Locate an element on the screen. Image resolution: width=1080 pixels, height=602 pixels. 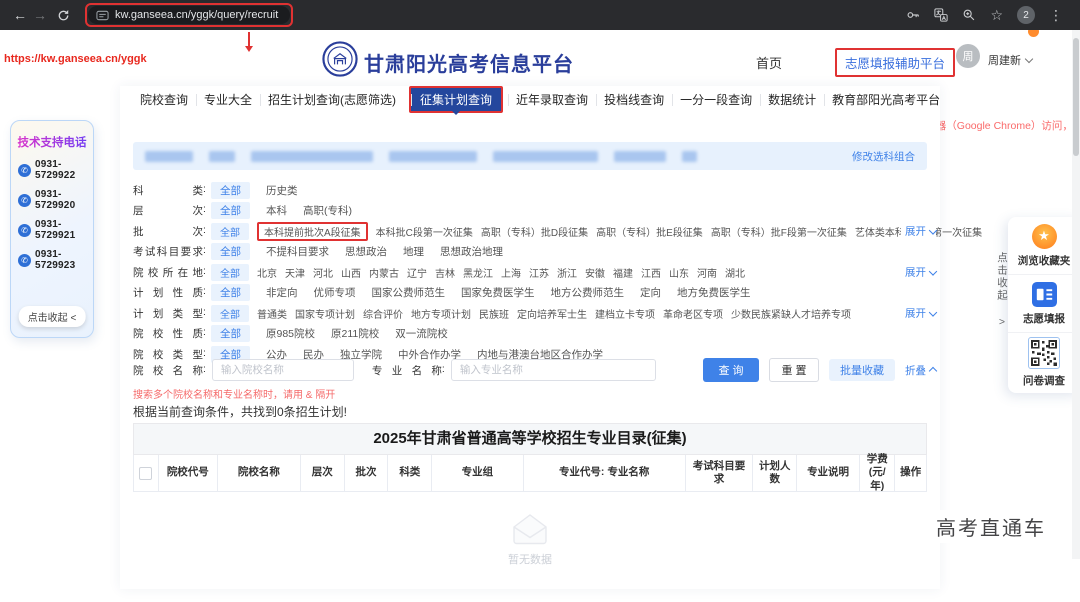
filter-option: 定向 is located at coordinates (650, 292).